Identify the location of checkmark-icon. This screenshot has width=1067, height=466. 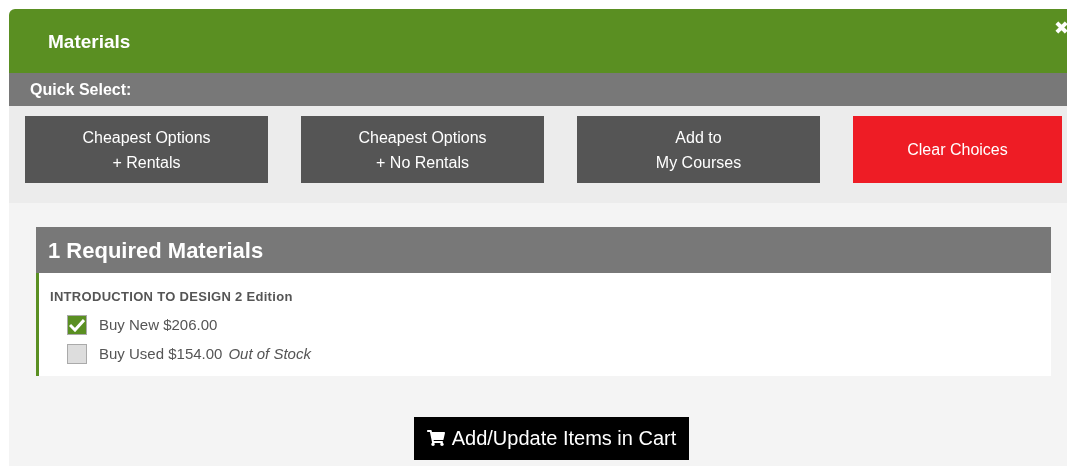
(77, 324).